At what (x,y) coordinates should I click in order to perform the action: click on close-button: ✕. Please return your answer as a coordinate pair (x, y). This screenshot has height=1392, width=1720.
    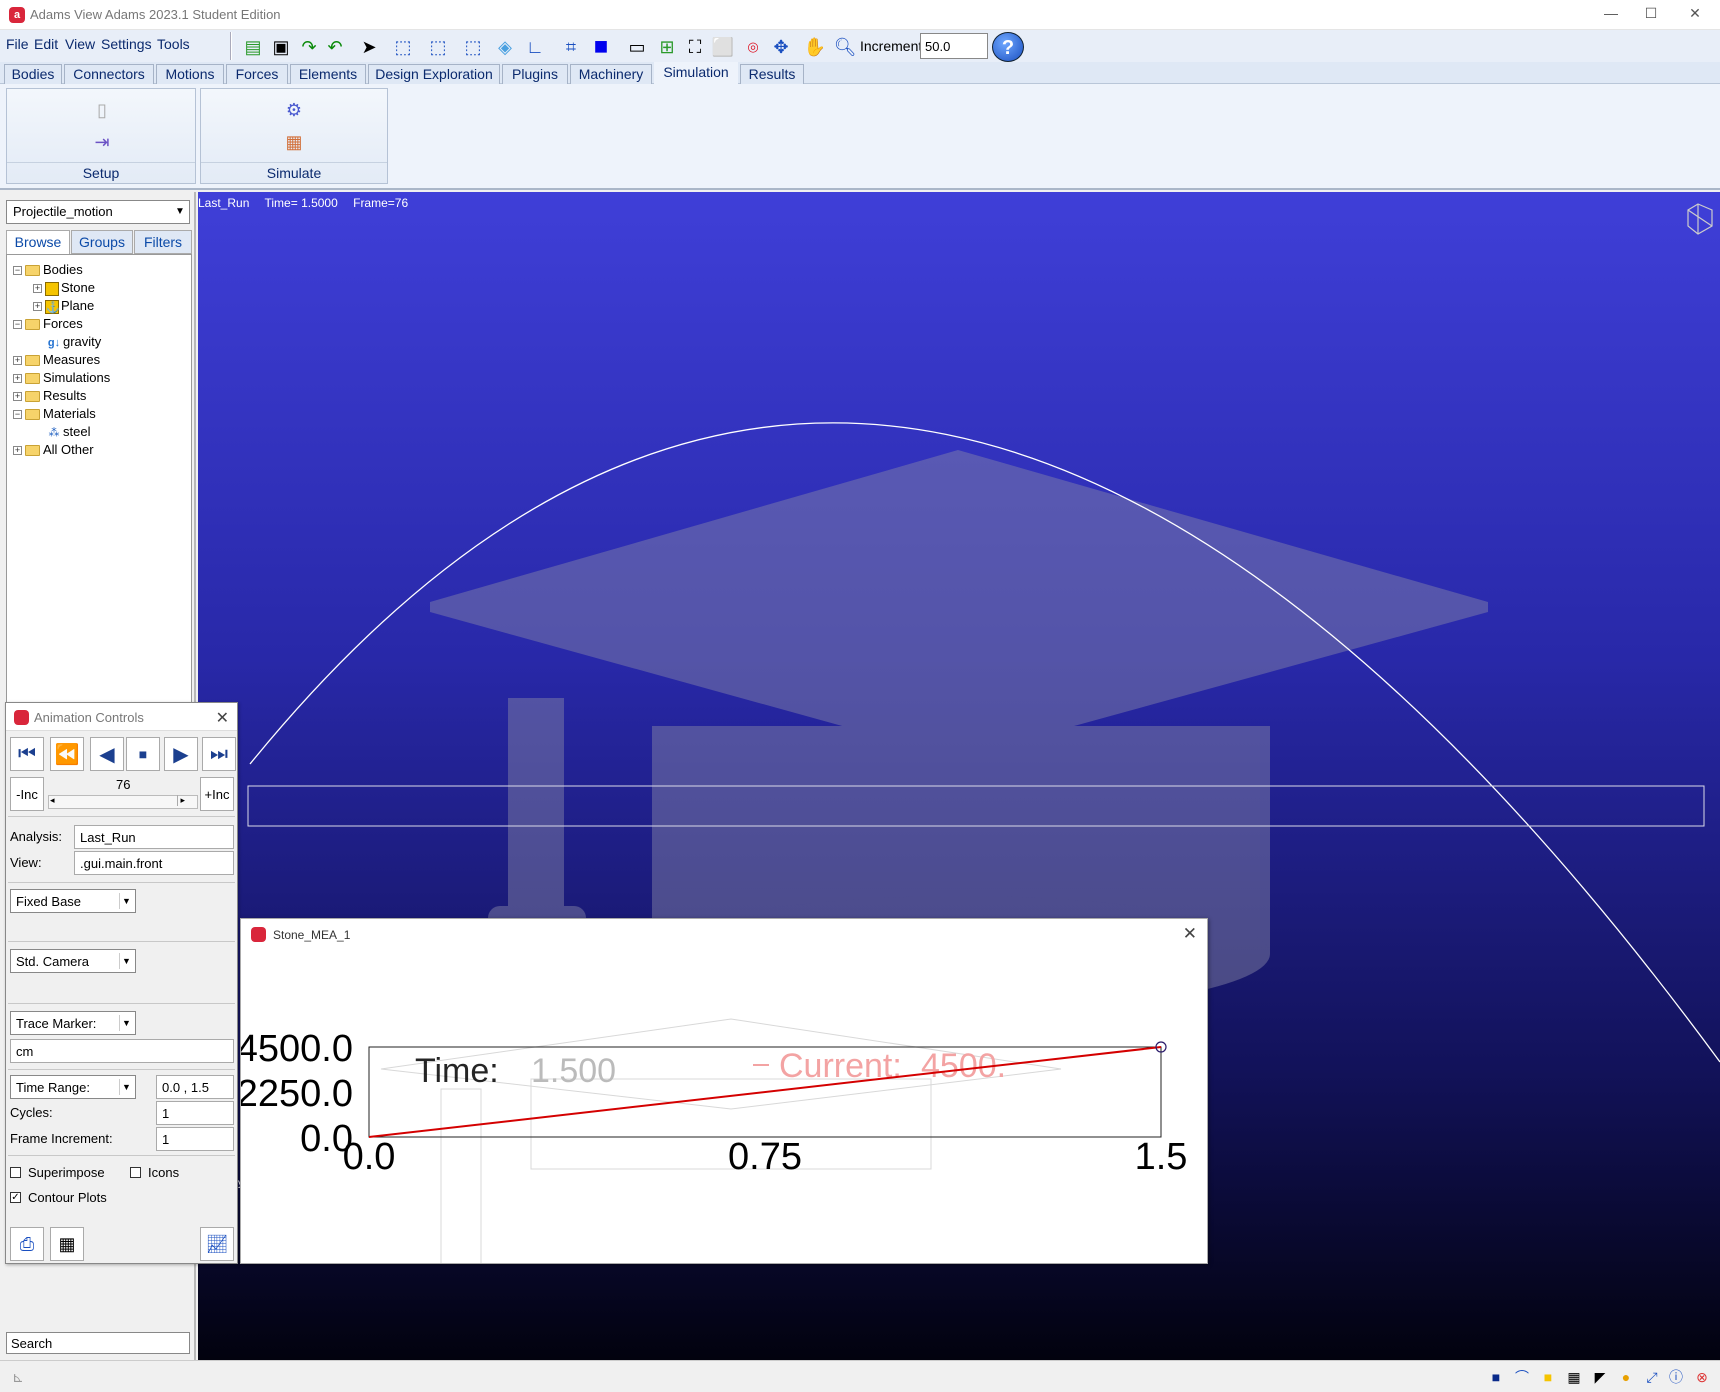
    Looking at the image, I should click on (1695, 15).